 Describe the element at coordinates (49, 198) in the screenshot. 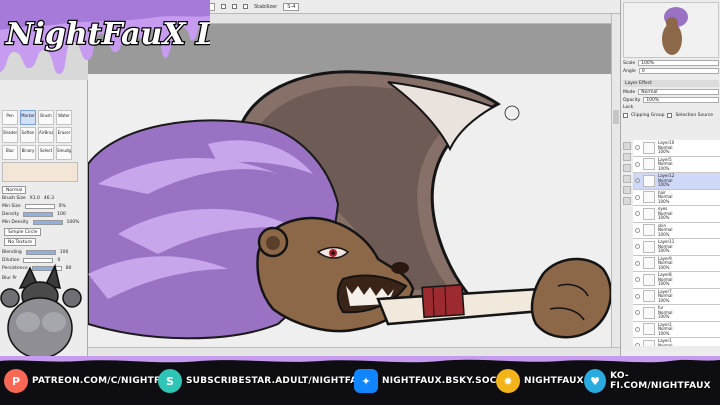

I see `brush-size-value: 46.3` at that location.